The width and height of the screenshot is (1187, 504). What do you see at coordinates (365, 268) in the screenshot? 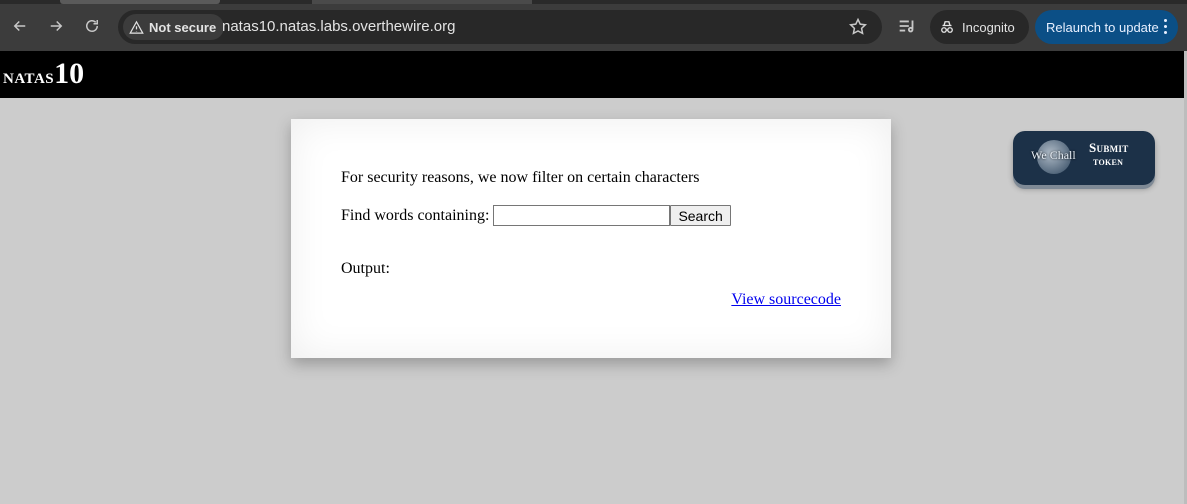
I see `output-label: Output:` at bounding box center [365, 268].